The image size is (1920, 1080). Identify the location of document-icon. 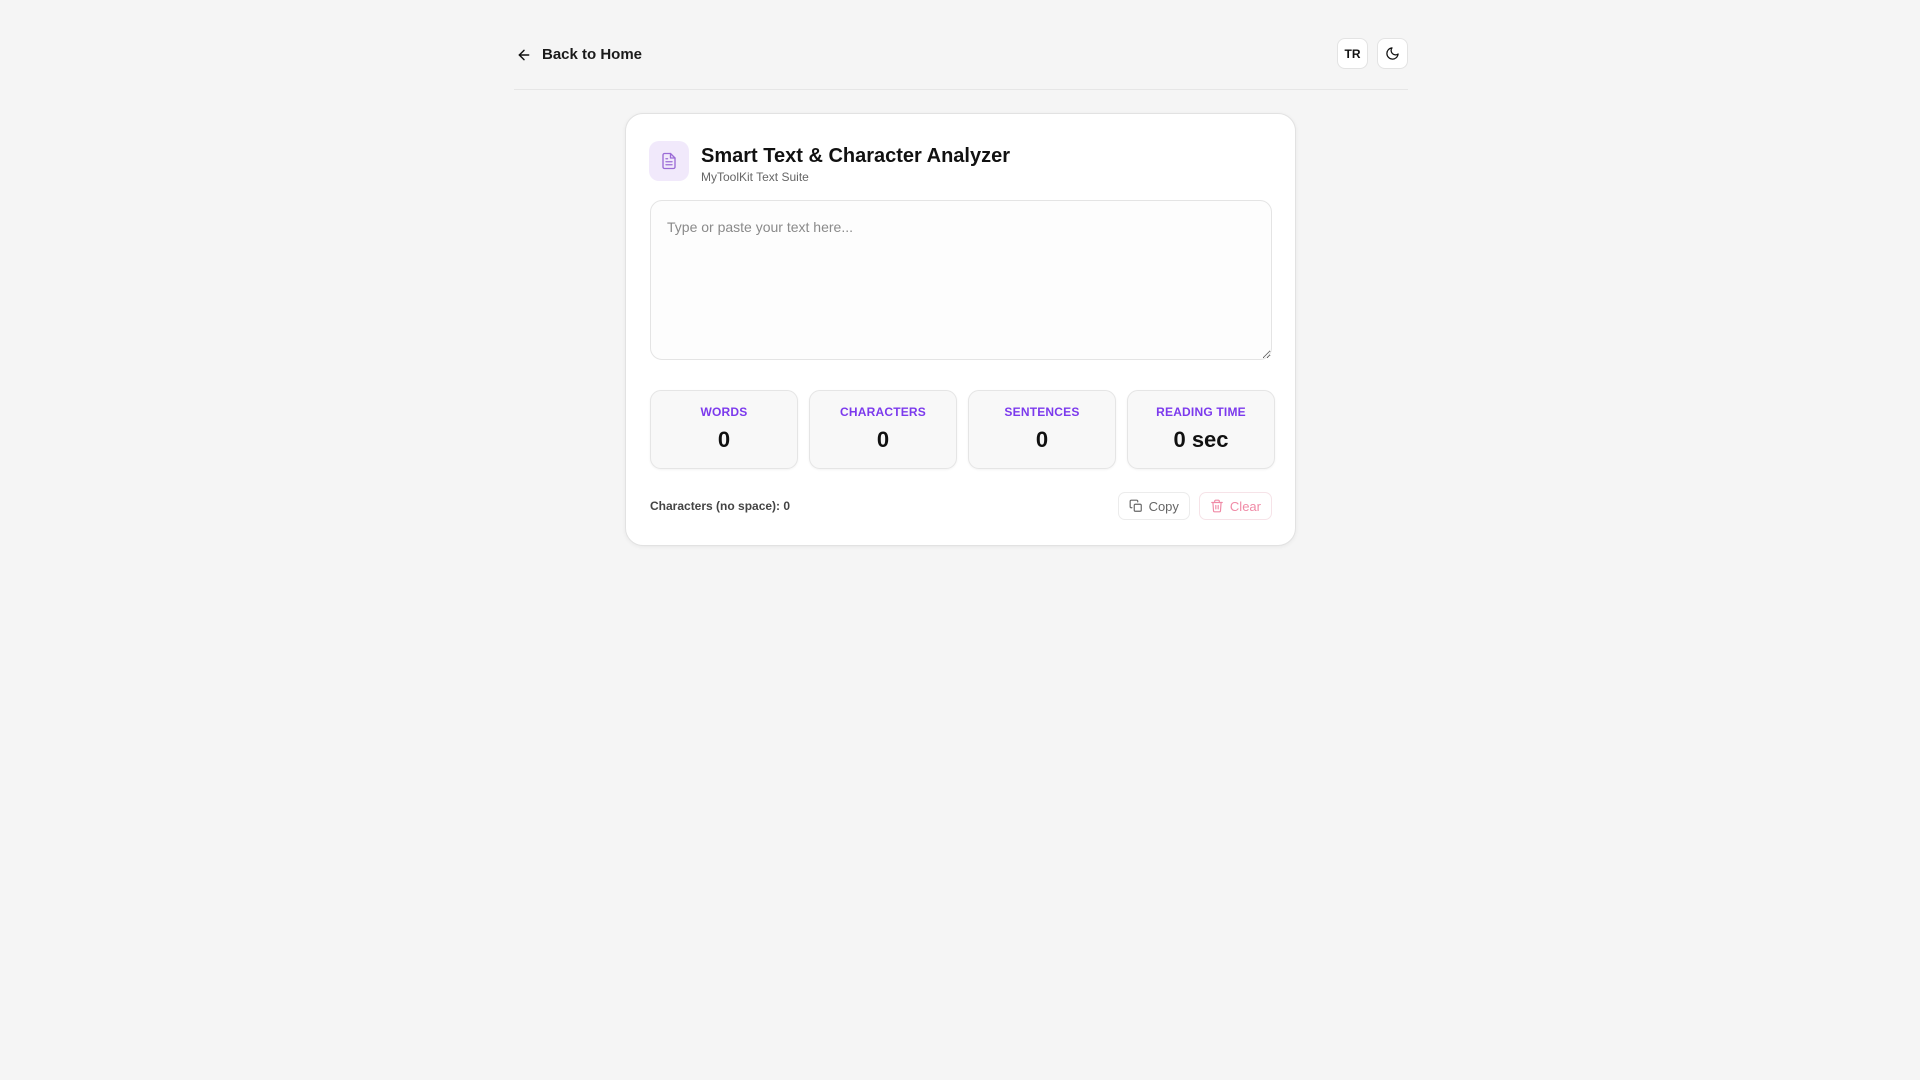
(669, 161).